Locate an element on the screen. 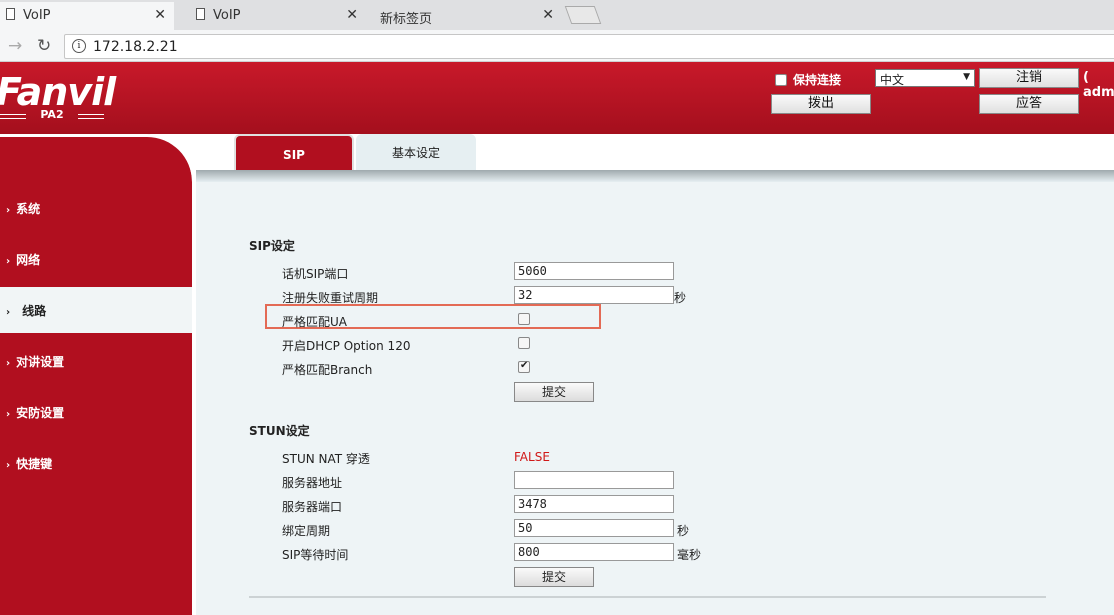 The image size is (1114, 615). browser-tab-voip-1: VoIP ✕ is located at coordinates (87, 16).